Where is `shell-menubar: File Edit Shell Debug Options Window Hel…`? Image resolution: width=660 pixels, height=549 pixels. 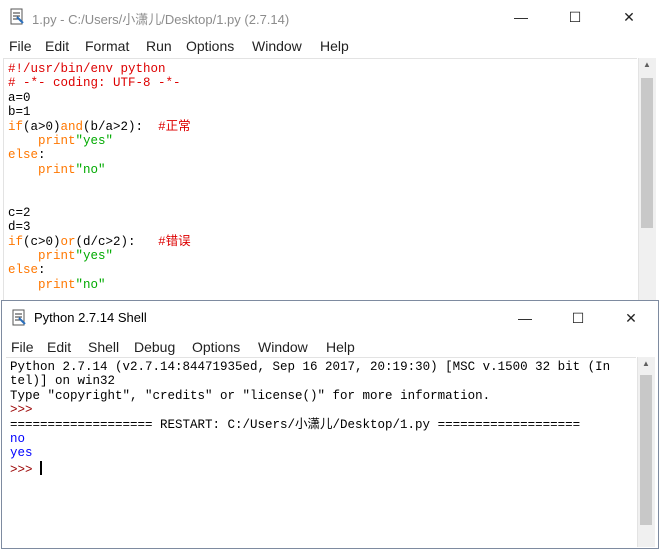
shell-menubar: File Edit Shell Debug Options Window Hel… is located at coordinates (330, 347).